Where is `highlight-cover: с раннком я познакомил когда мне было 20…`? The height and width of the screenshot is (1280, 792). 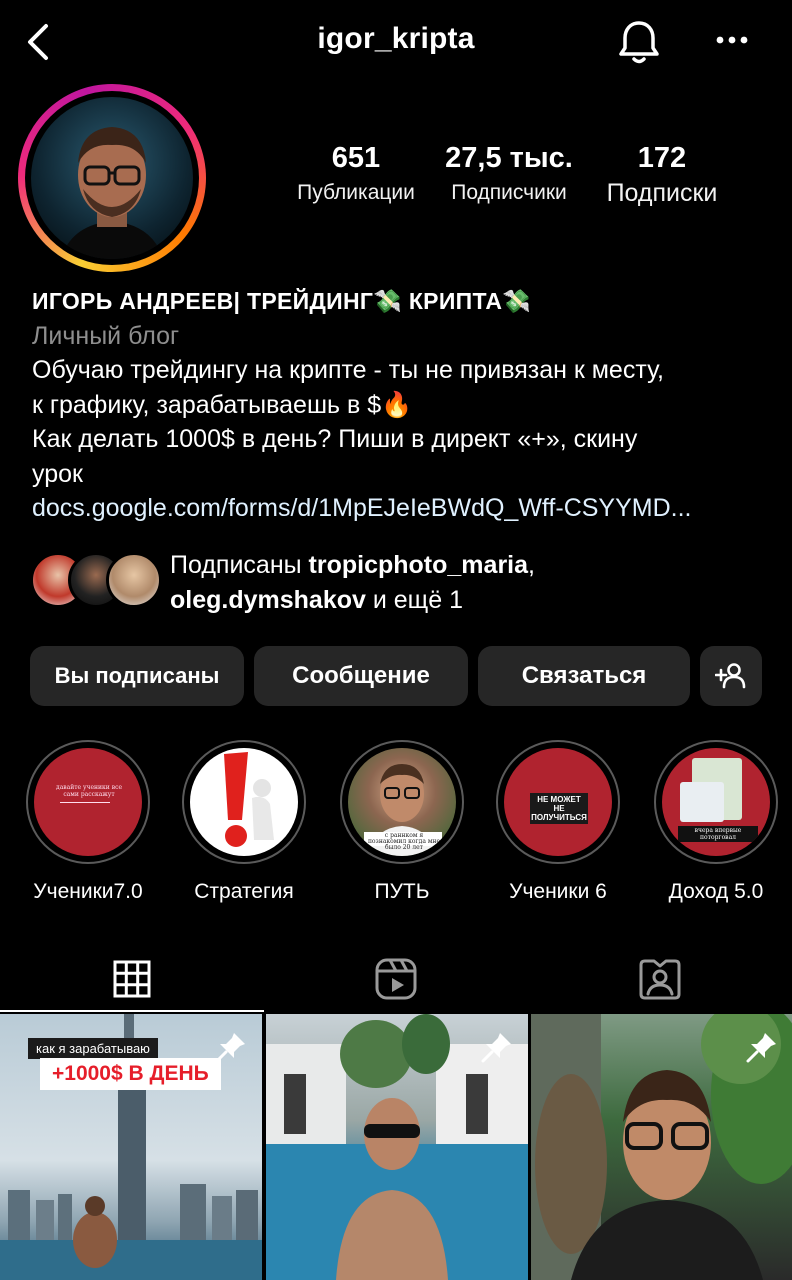
highlight-cover: с раннком я познакомил когда мне было 20… is located at coordinates (402, 802).